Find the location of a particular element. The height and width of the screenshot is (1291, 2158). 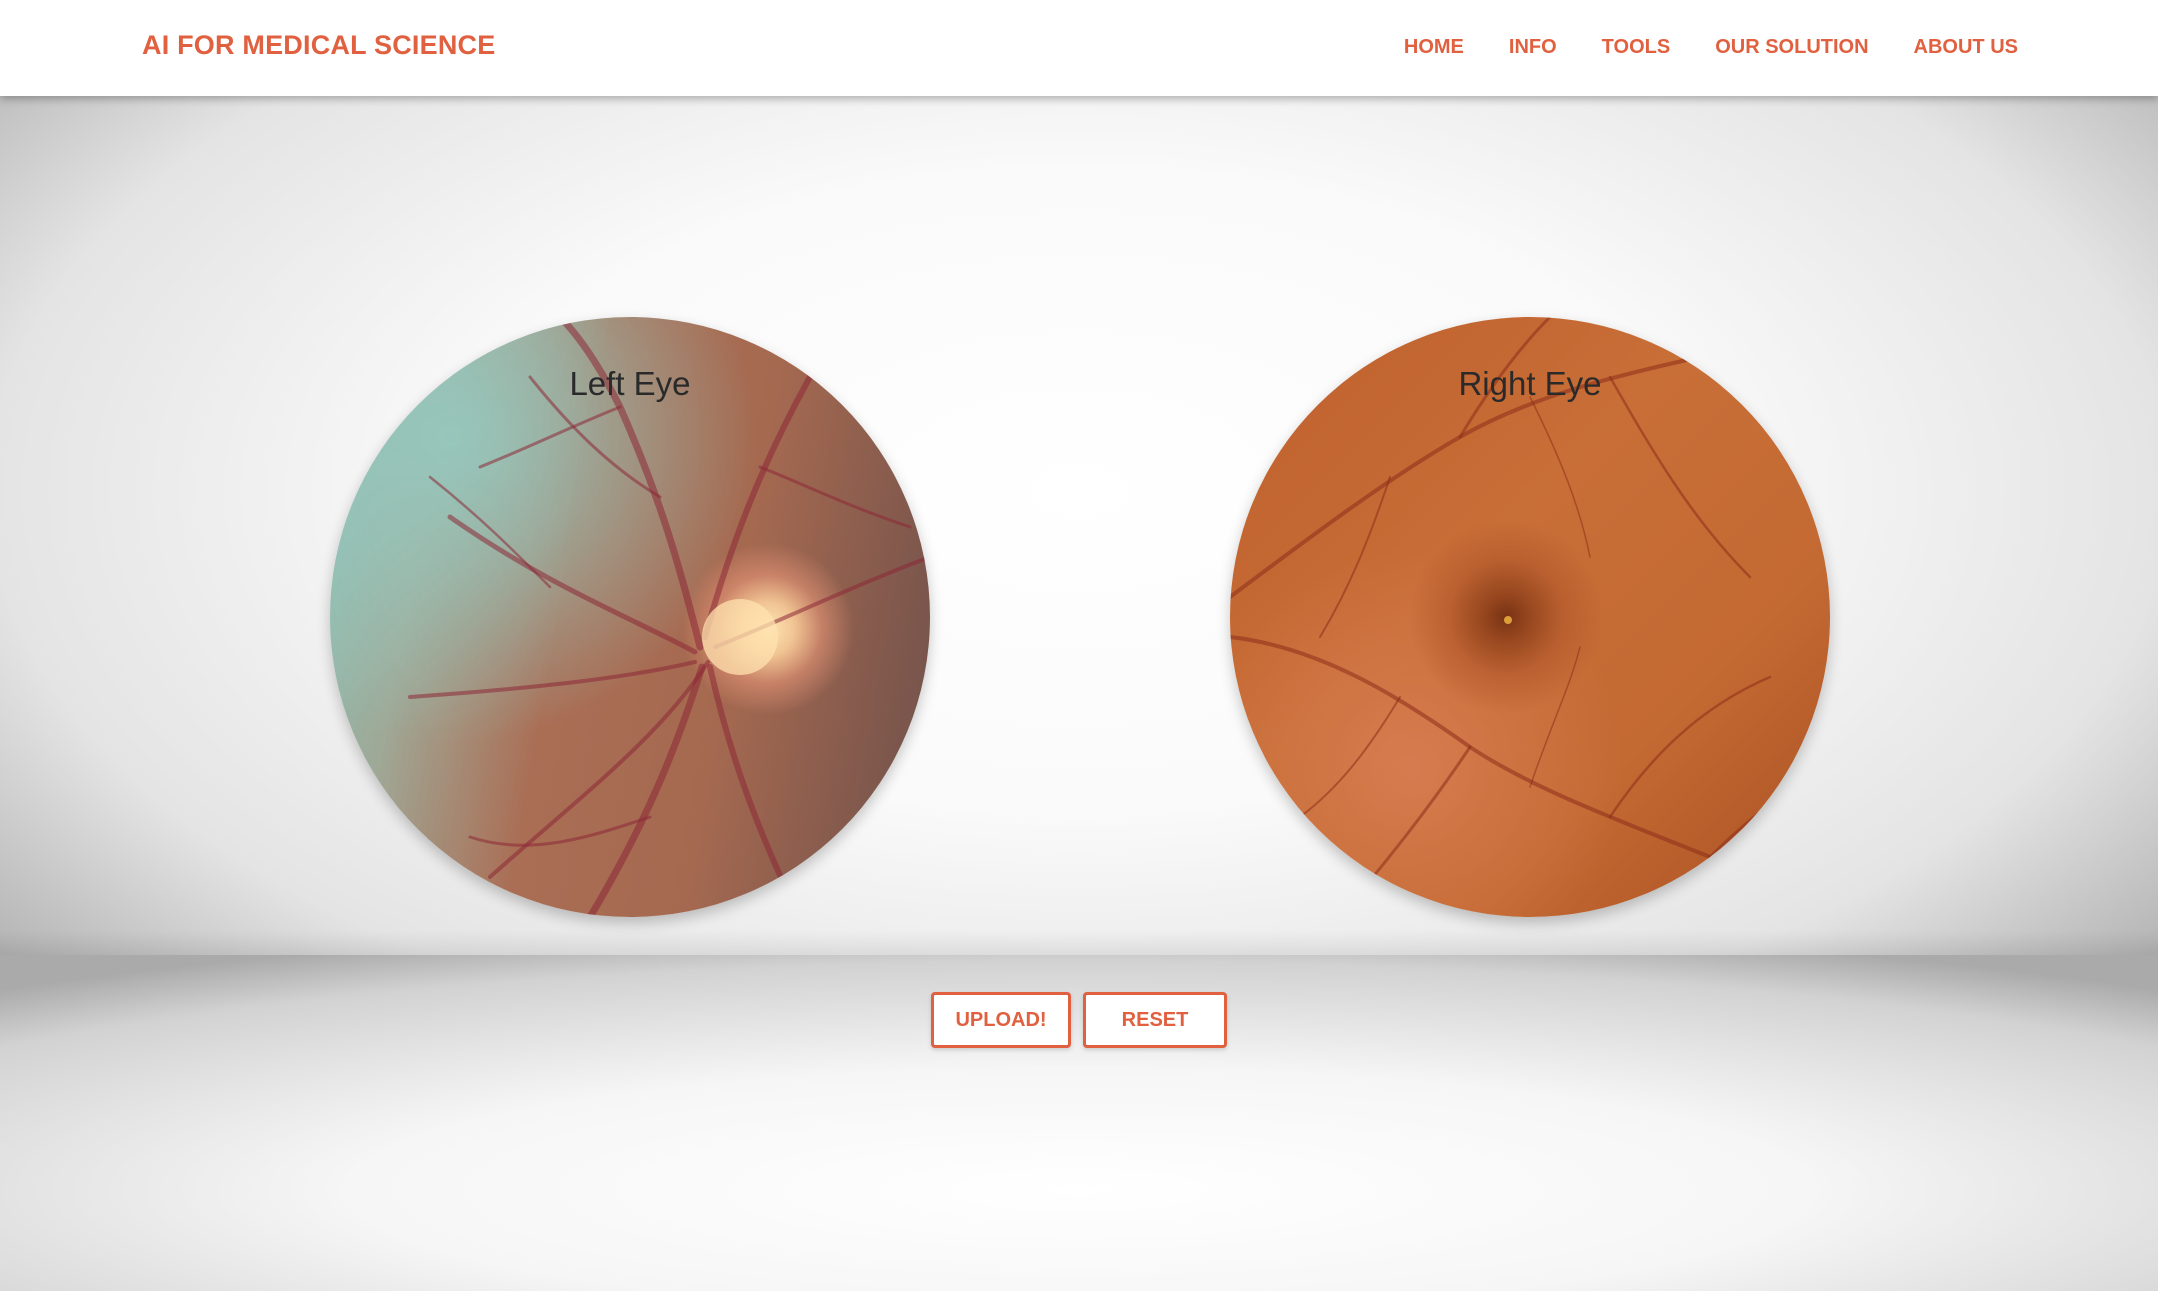

left-eye-label: Left Eye is located at coordinates (630, 383).